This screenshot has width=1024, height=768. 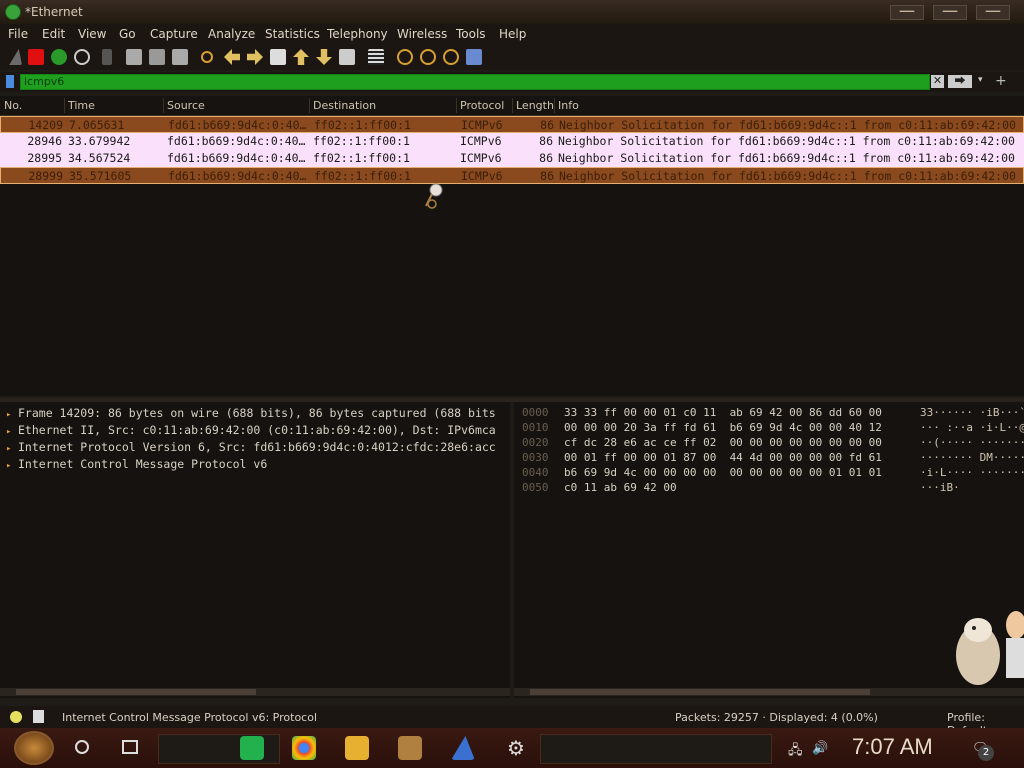 I want to click on notes-app-icon, so click(x=252, y=748).